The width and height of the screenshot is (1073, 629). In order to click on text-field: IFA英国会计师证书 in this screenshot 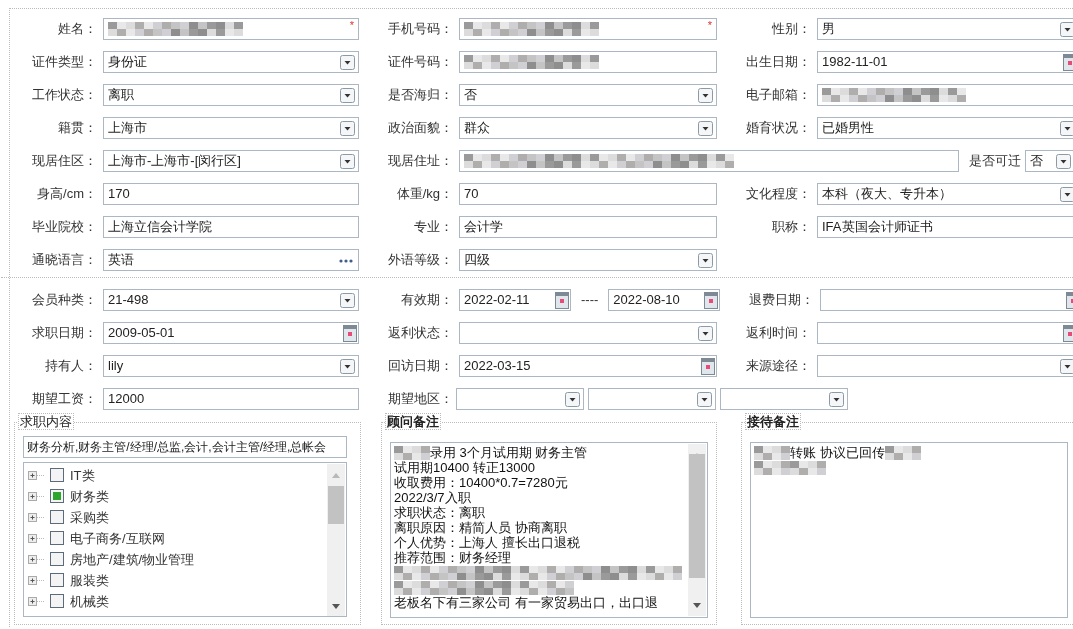, I will do `click(945, 226)`.